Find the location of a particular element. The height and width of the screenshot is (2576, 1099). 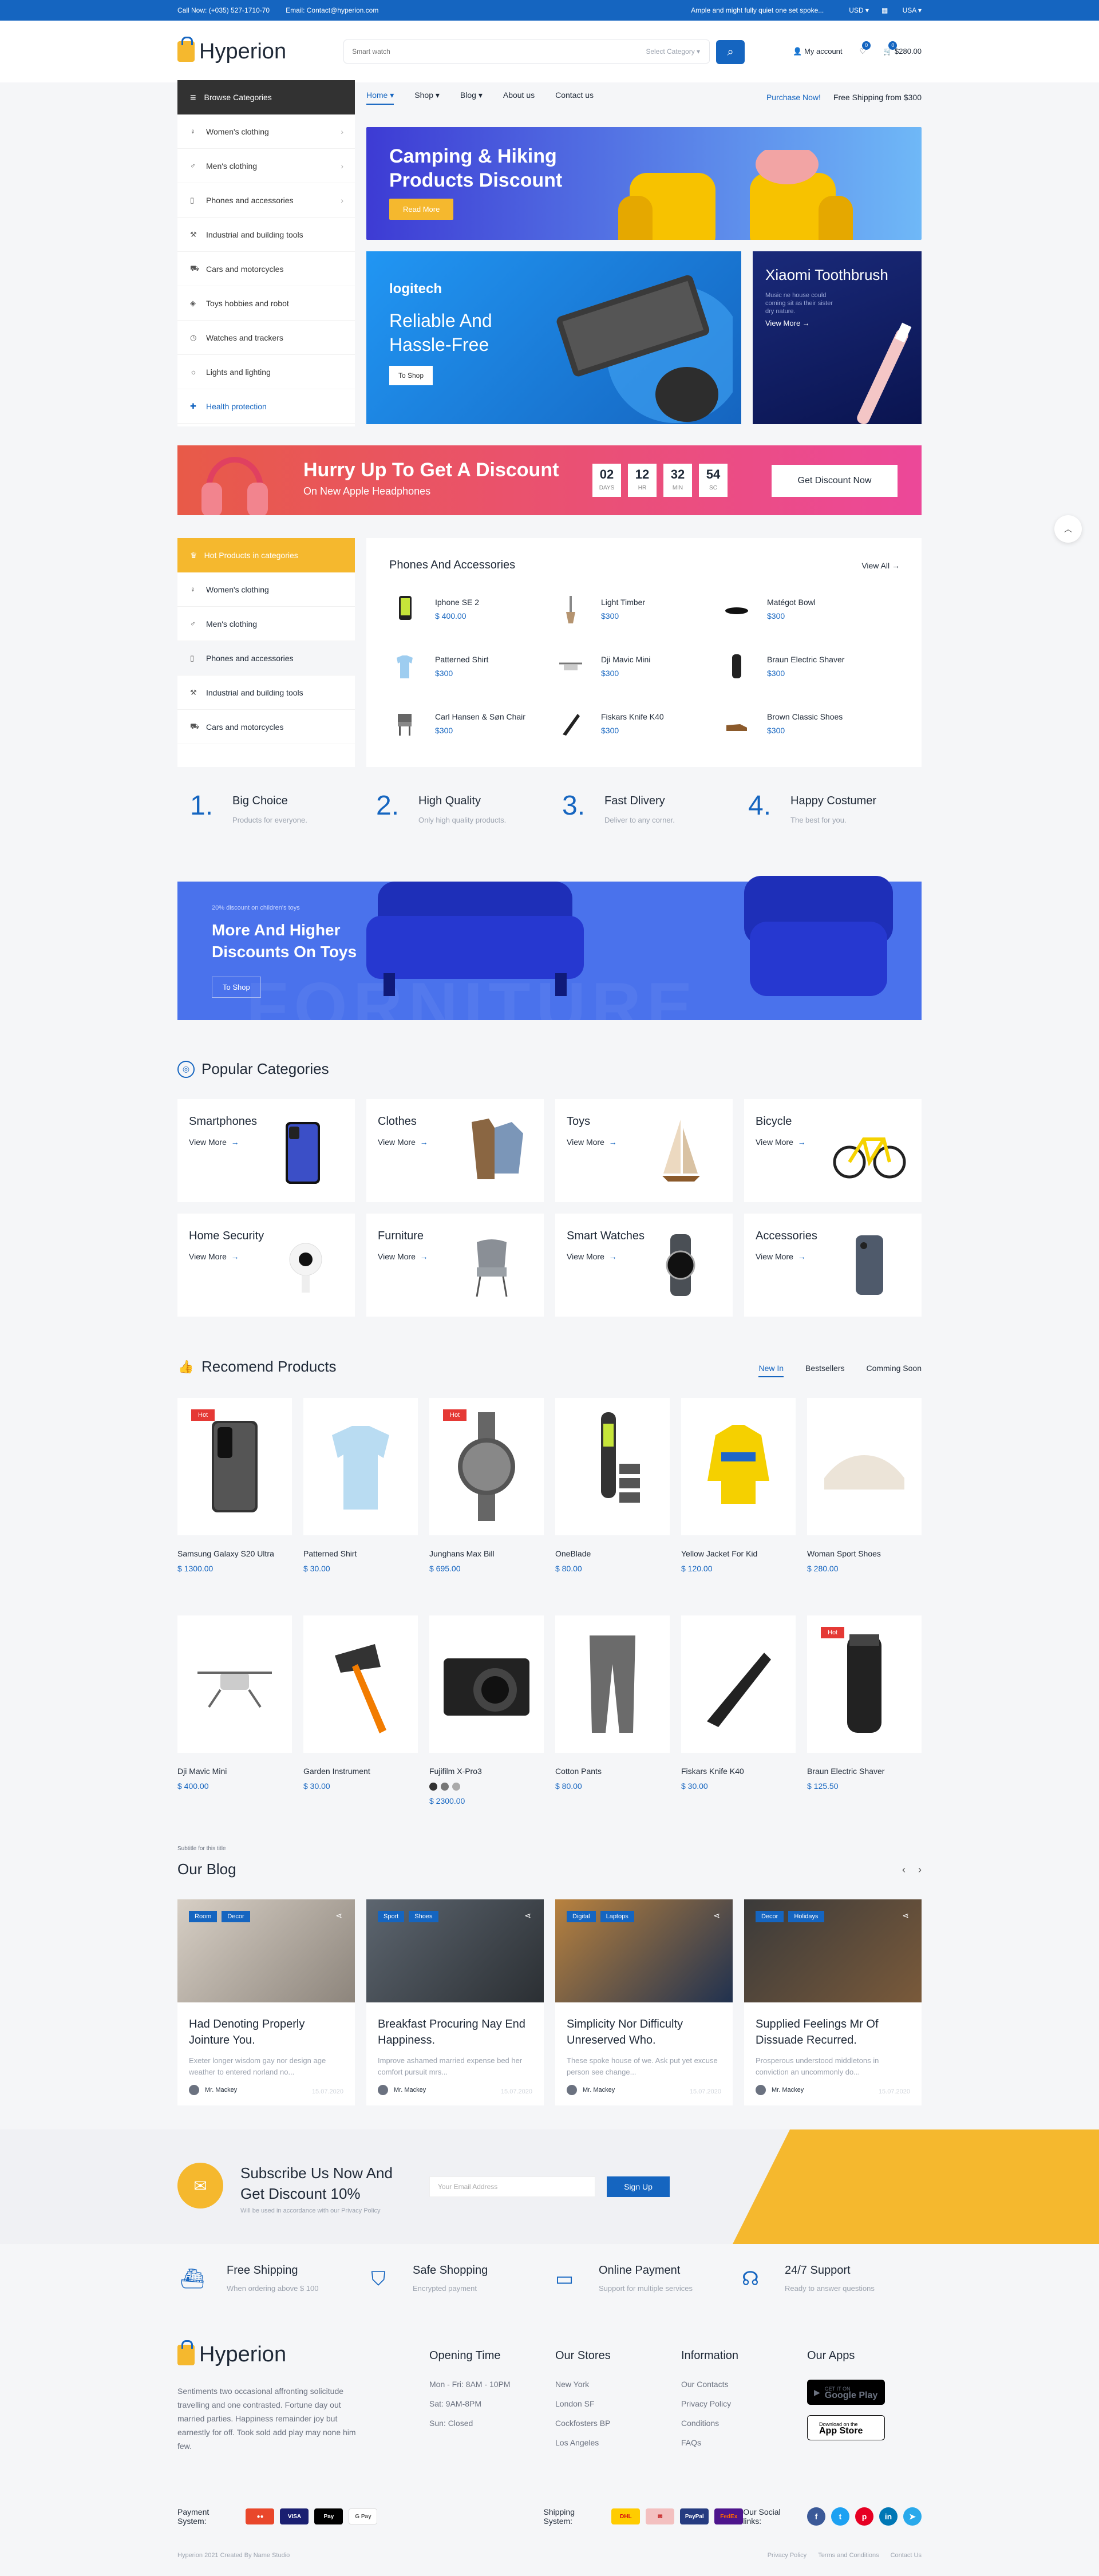

google-play-button: ▶ GET IT ON Google Play is located at coordinates (846, 2392).